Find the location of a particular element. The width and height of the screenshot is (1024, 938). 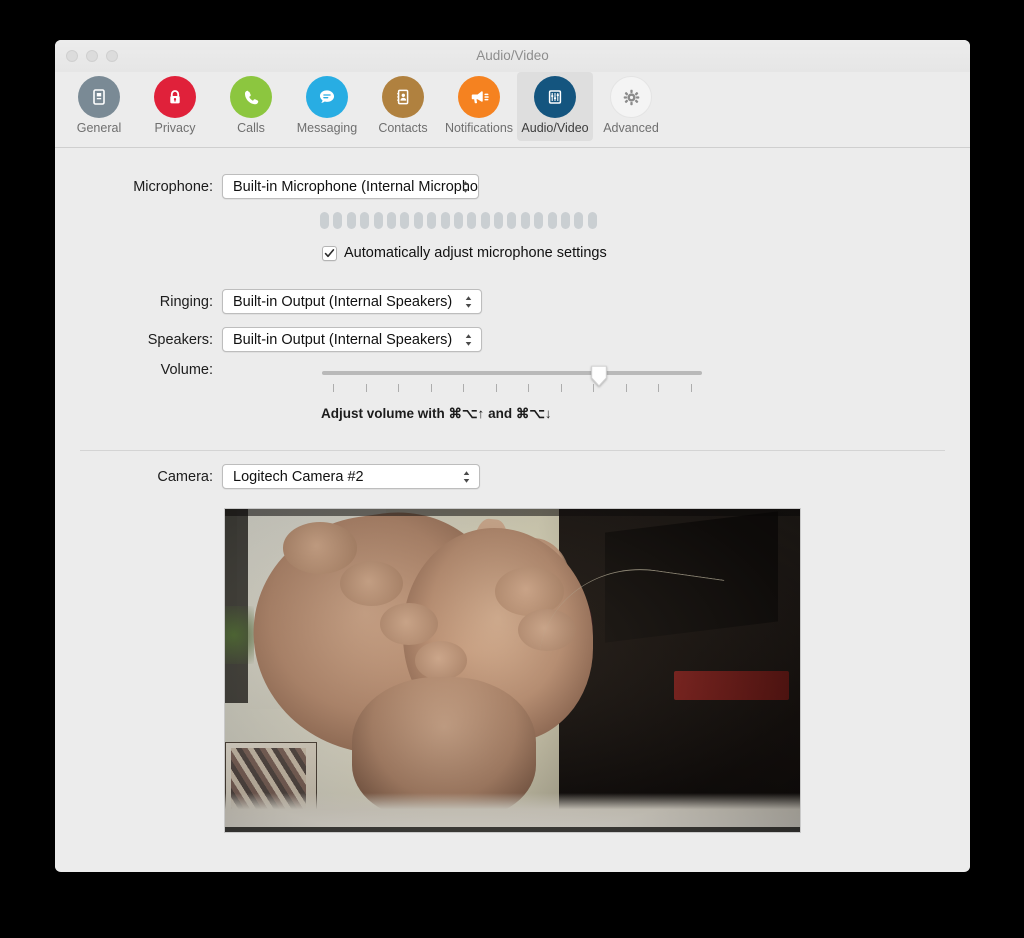

tab-advanced: Advanced is located at coordinates (631, 106).